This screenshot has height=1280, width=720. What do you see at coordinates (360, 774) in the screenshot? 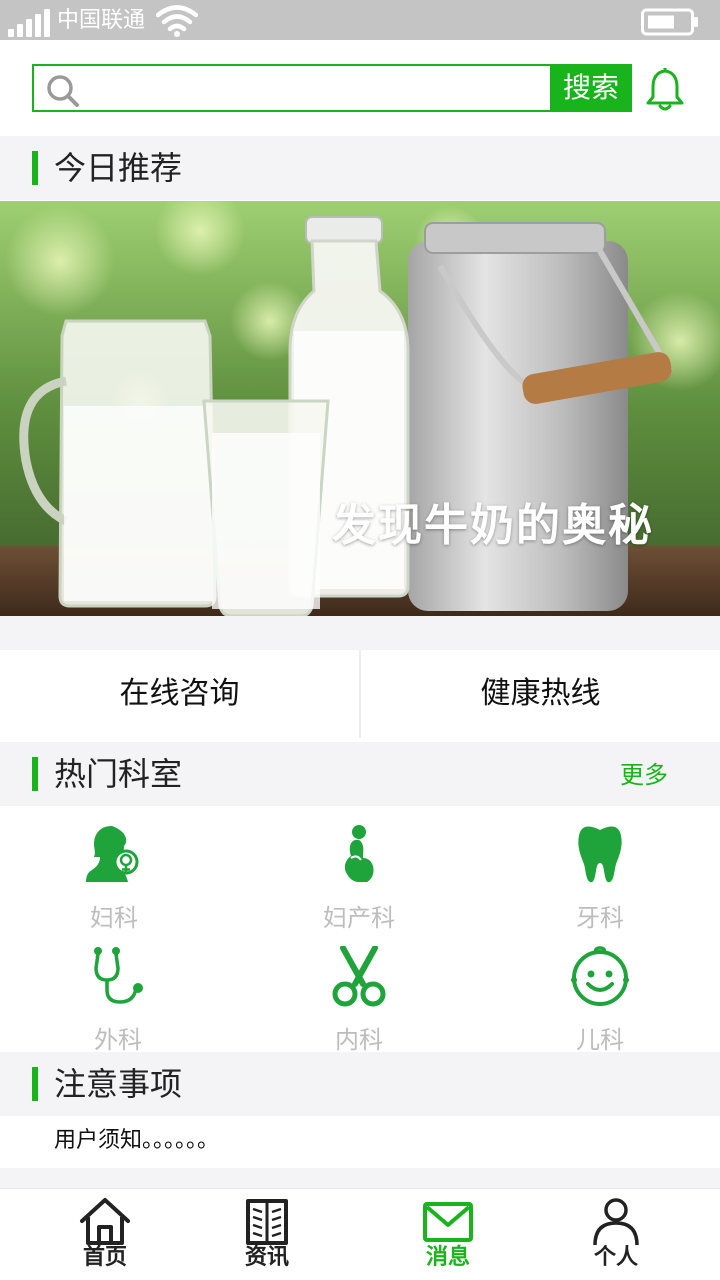
I see `section-header-departments: 热门科室 更多` at bounding box center [360, 774].